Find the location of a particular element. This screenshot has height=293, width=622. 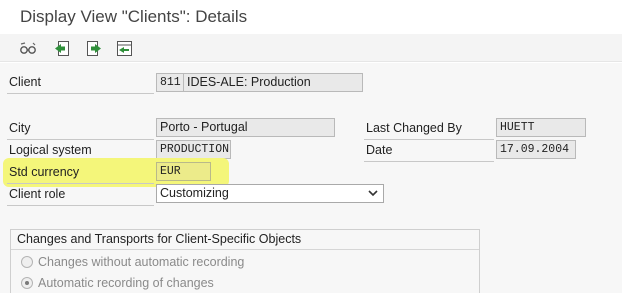

last-changed-by-label: Last Changed By is located at coordinates (414, 128).